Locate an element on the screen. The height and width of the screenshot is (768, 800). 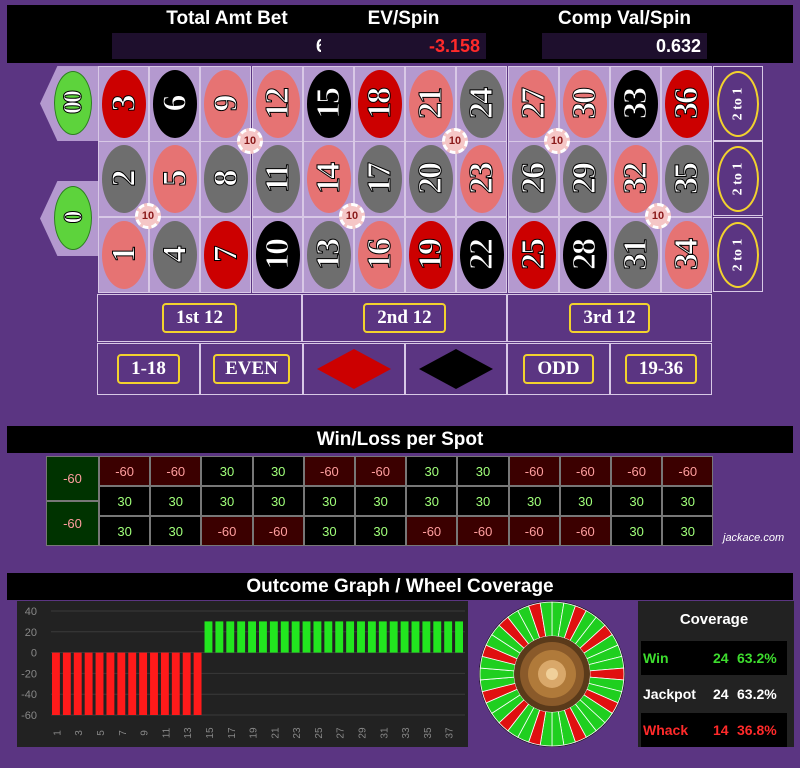
number-spot: 17 is located at coordinates (379, 179).